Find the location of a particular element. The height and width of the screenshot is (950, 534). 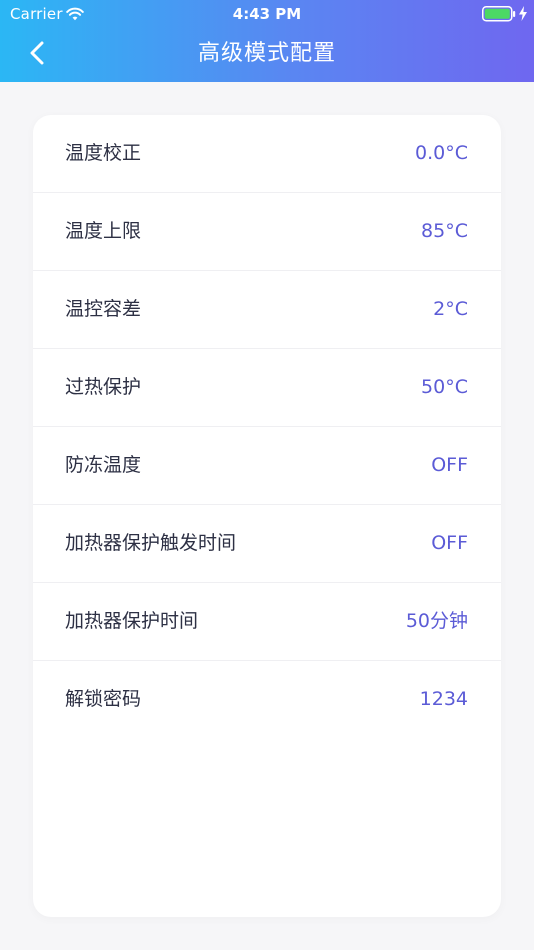

setting-value: 2°C is located at coordinates (450, 309).